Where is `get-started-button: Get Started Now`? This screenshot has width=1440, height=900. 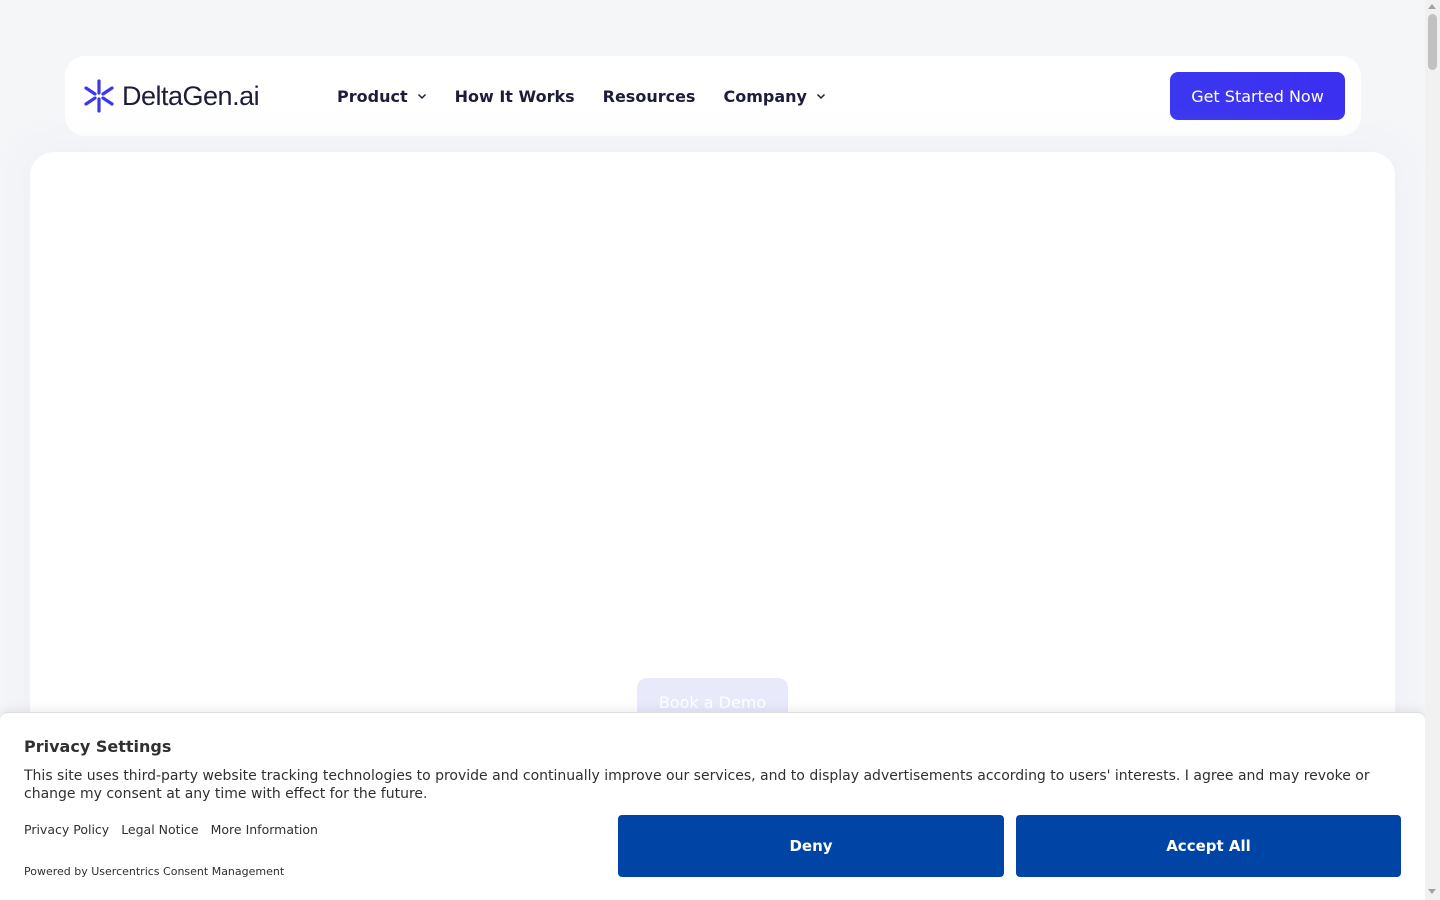 get-started-button: Get Started Now is located at coordinates (1257, 96).